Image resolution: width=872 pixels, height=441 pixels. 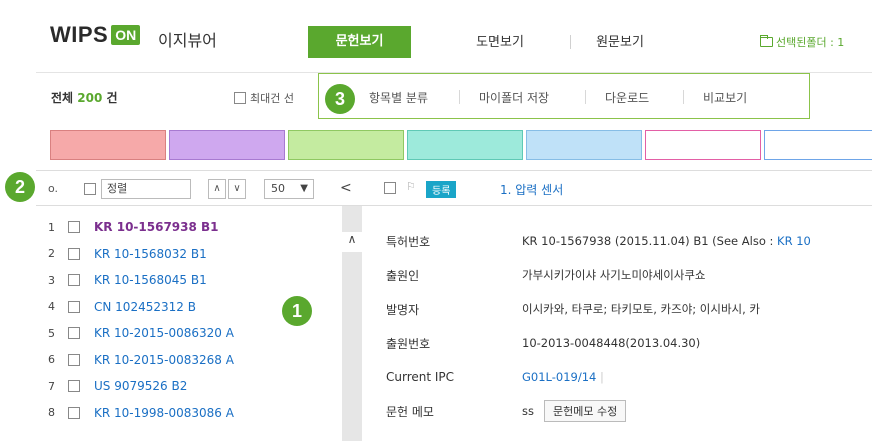 I want to click on detail-label: 출원인, so click(x=403, y=275).